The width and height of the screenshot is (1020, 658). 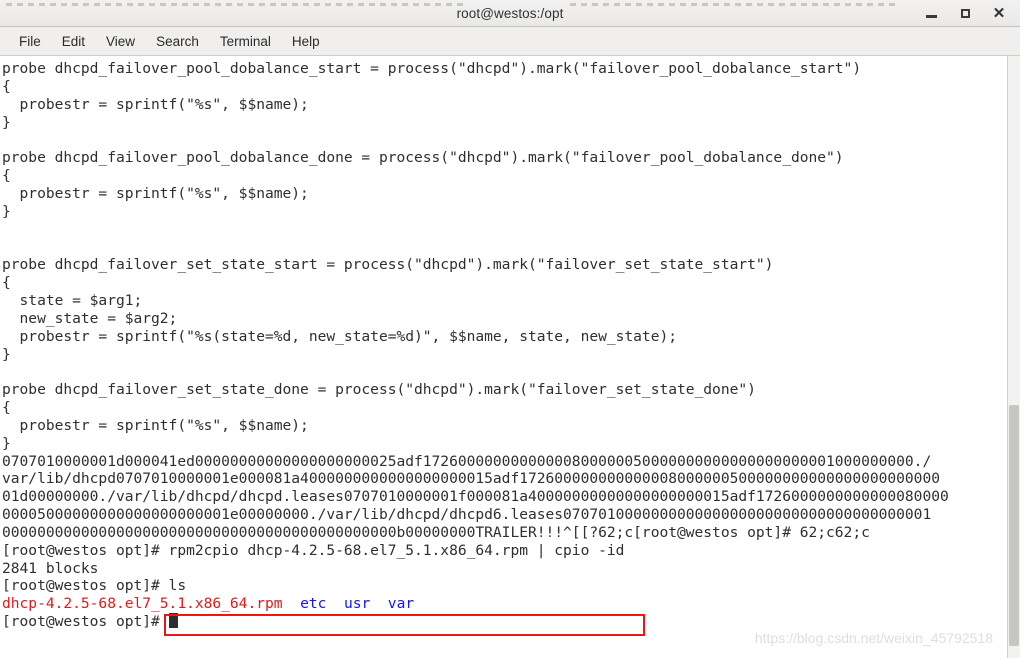 What do you see at coordinates (173, 621) in the screenshot?
I see `terminal-cursor` at bounding box center [173, 621].